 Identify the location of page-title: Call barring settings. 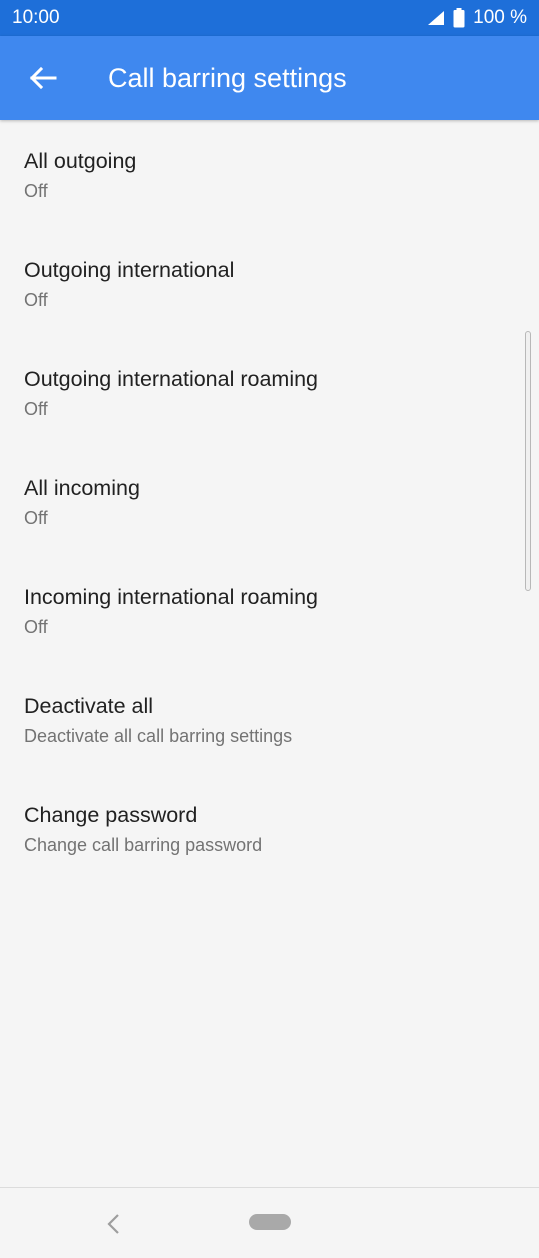
(227, 78).